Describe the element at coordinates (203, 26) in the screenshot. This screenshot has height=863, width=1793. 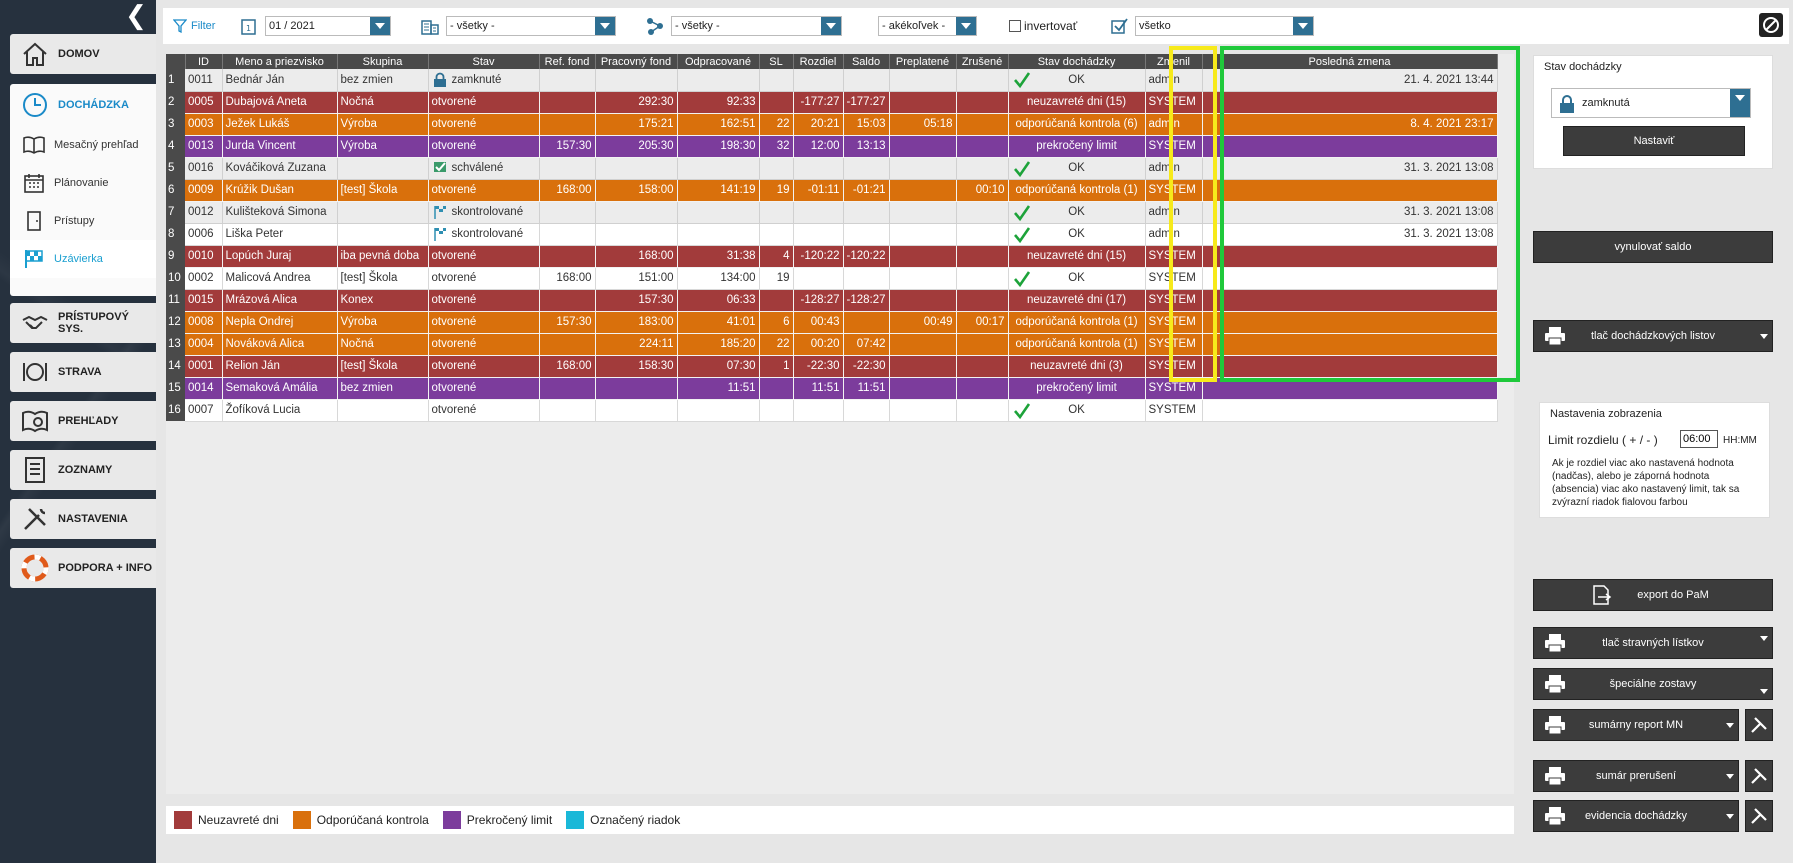
I see `filter-label: Filter` at that location.